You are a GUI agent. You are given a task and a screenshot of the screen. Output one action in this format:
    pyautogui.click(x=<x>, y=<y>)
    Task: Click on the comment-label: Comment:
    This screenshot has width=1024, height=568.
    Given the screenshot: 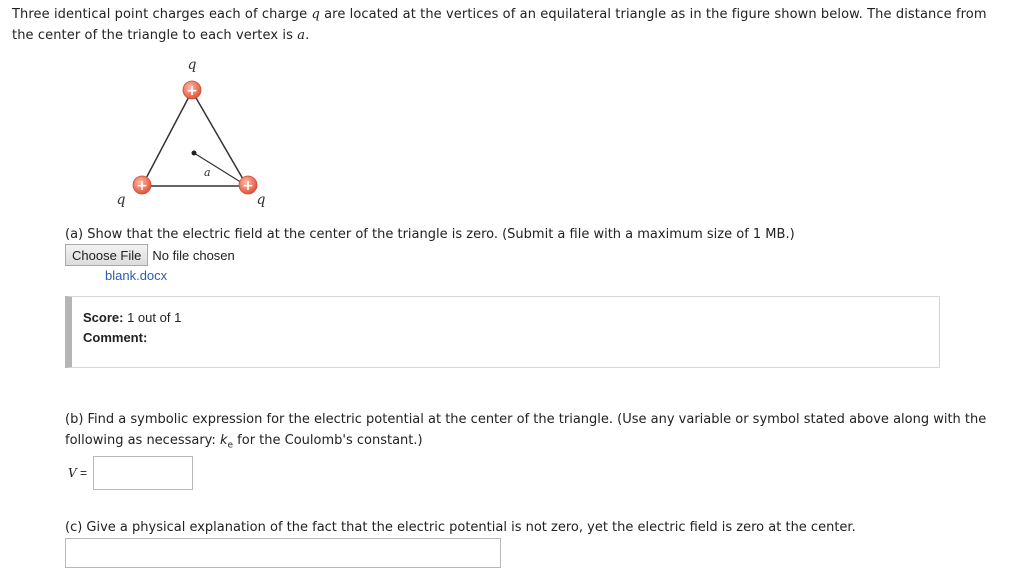 What is the action you would take?
    pyautogui.click(x=115, y=337)
    